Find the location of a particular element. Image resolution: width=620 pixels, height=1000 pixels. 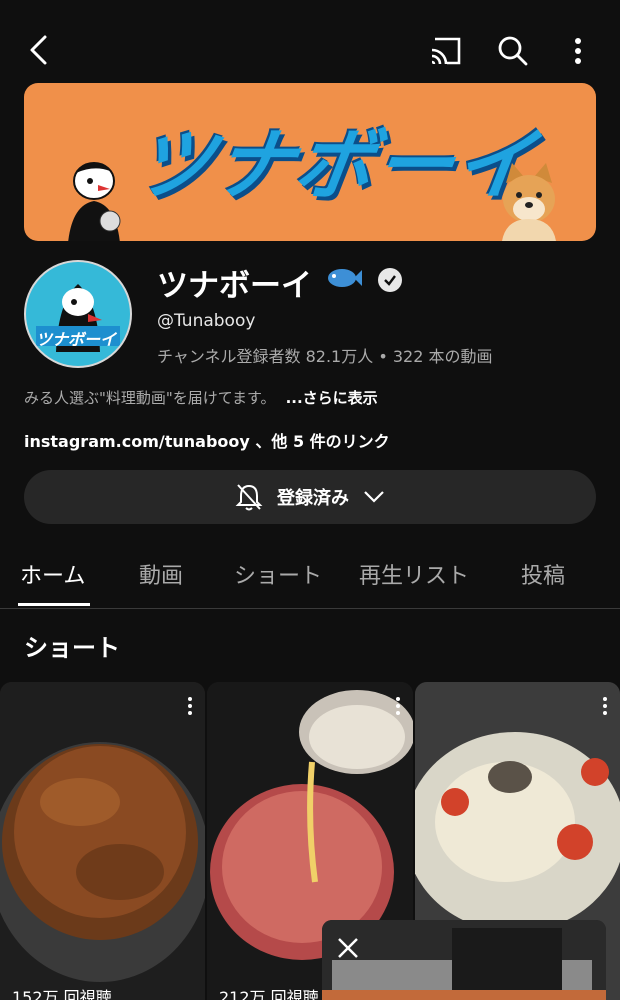

channel-description: みる人選ぶ"料理動画"を届けてます。 ...さらに表示 is located at coordinates (201, 397).